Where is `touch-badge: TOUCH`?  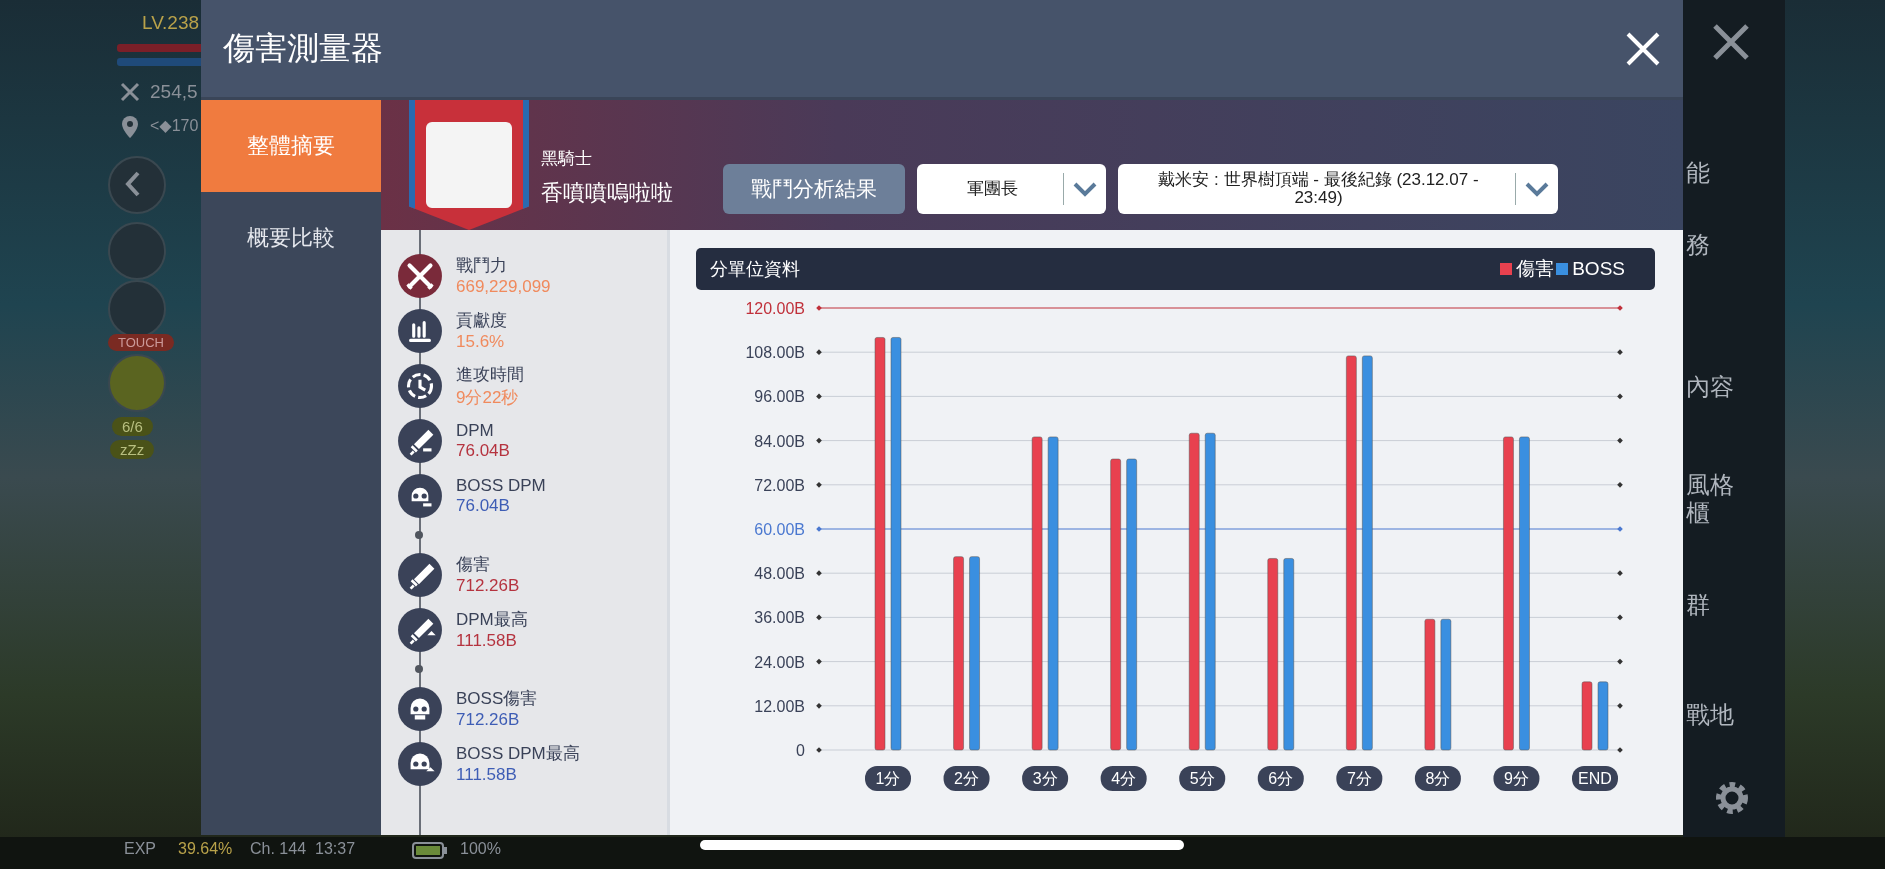
touch-badge: TOUCH is located at coordinates (141, 342).